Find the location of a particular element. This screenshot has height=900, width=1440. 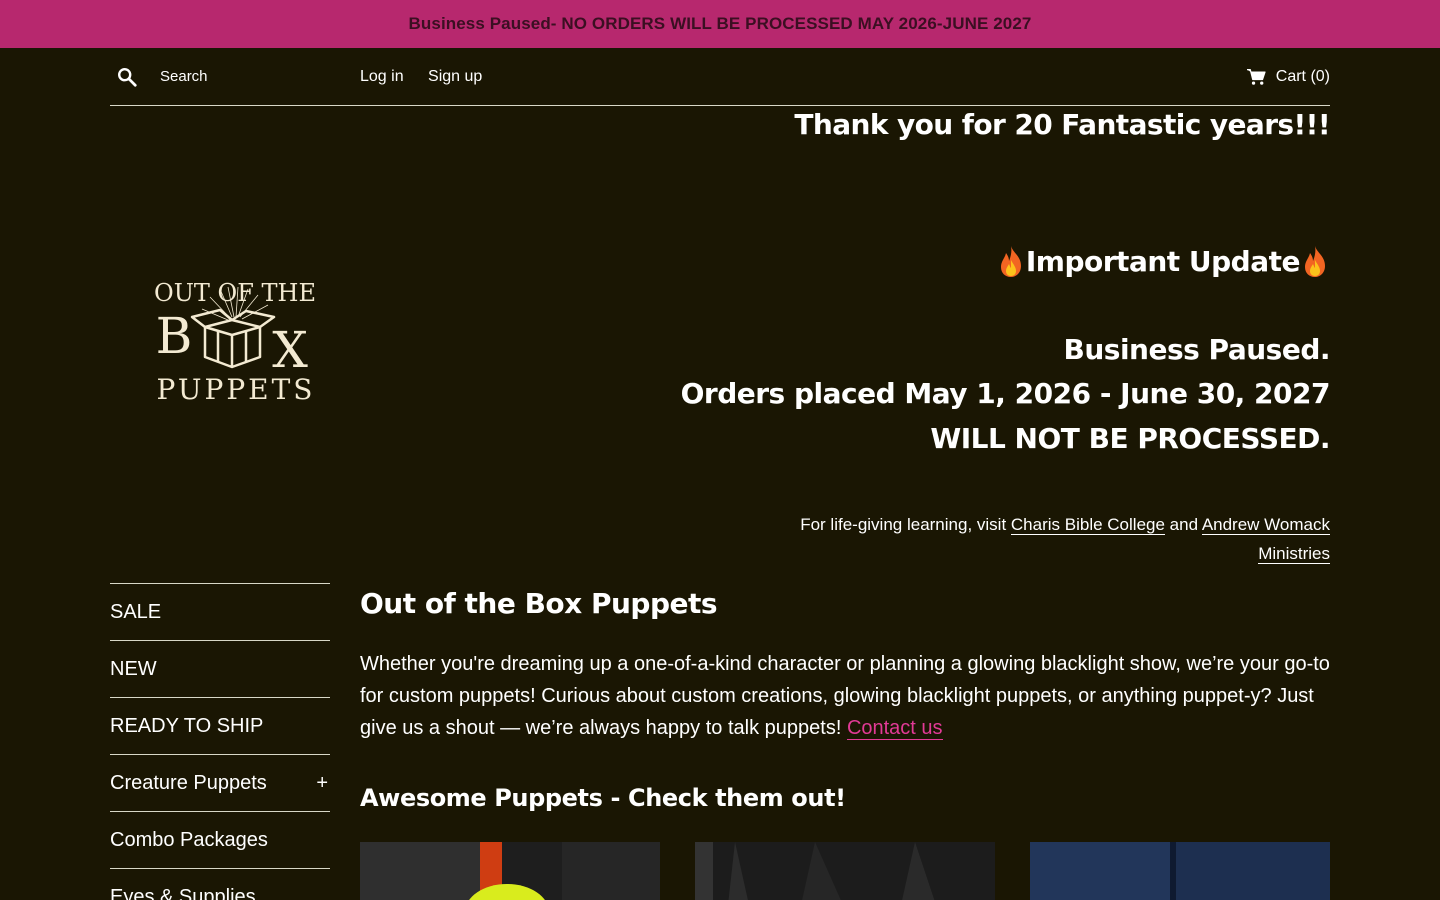

sidebar-item-label: Eyes & Supplies is located at coordinates (183, 892).